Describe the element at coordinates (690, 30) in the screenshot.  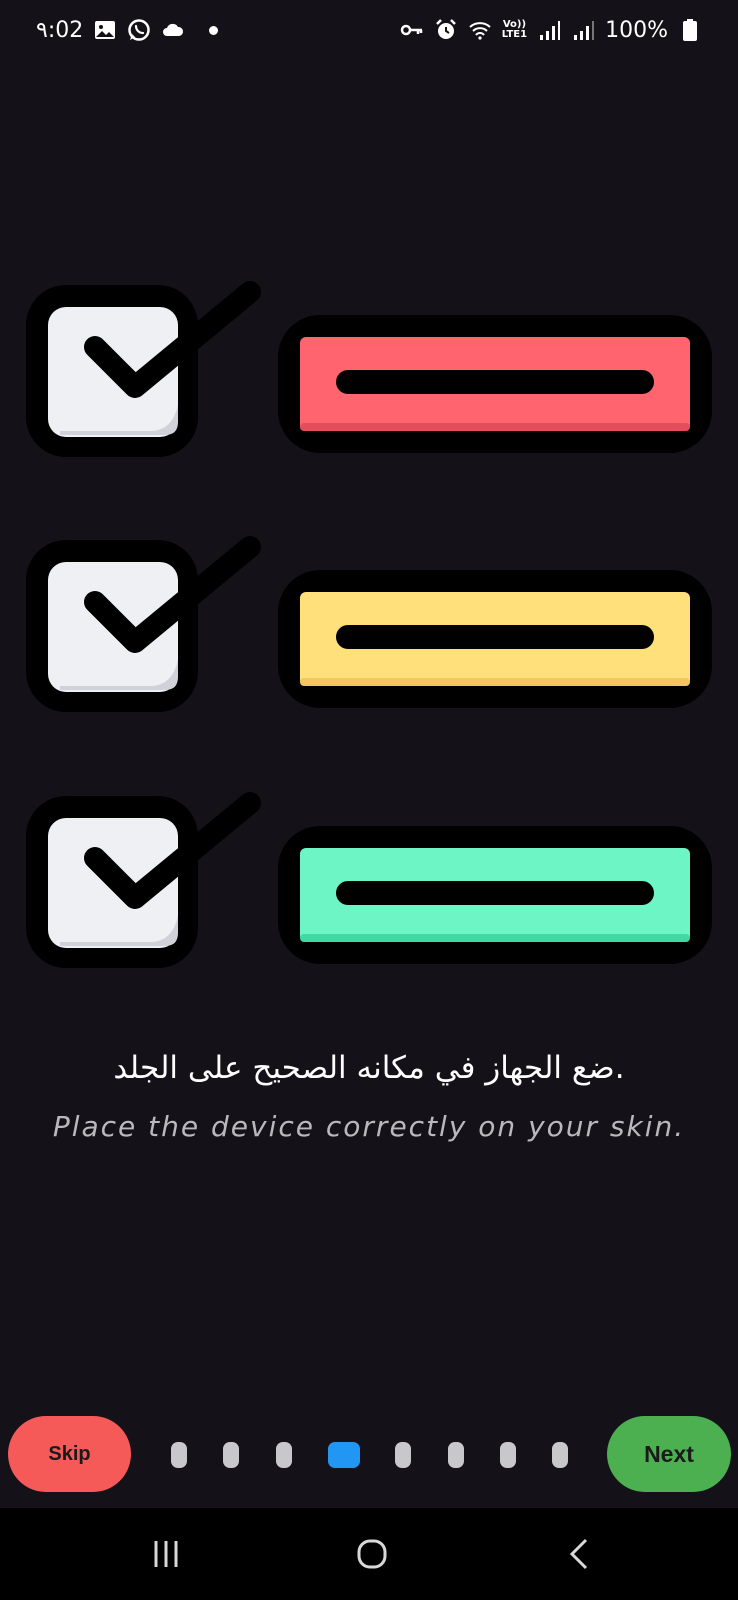
I see `battery-icon` at that location.